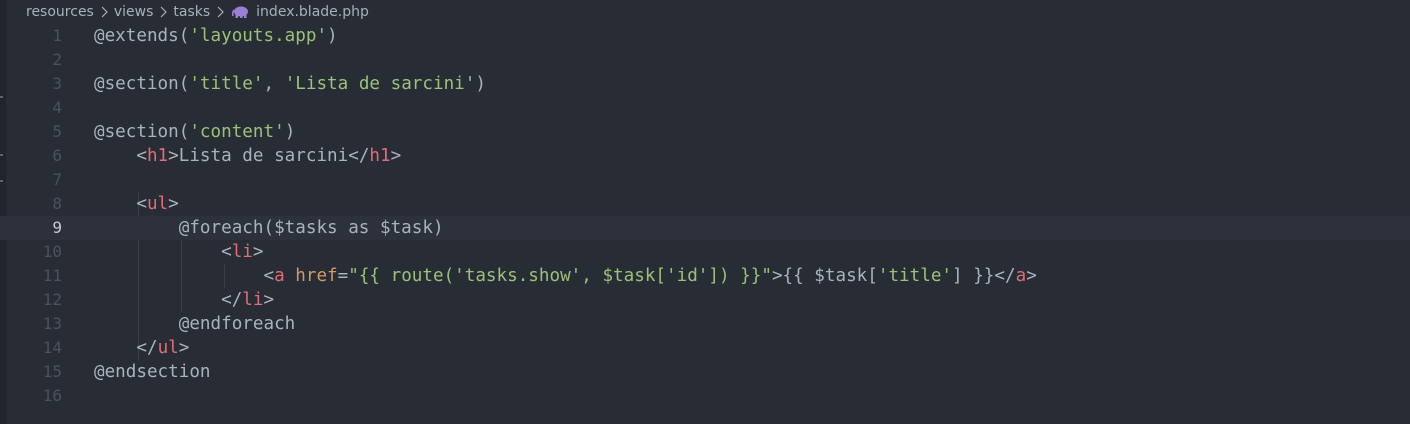  Describe the element at coordinates (60, 12) in the screenshot. I see `breadcrumb-item-resources: resources` at that location.